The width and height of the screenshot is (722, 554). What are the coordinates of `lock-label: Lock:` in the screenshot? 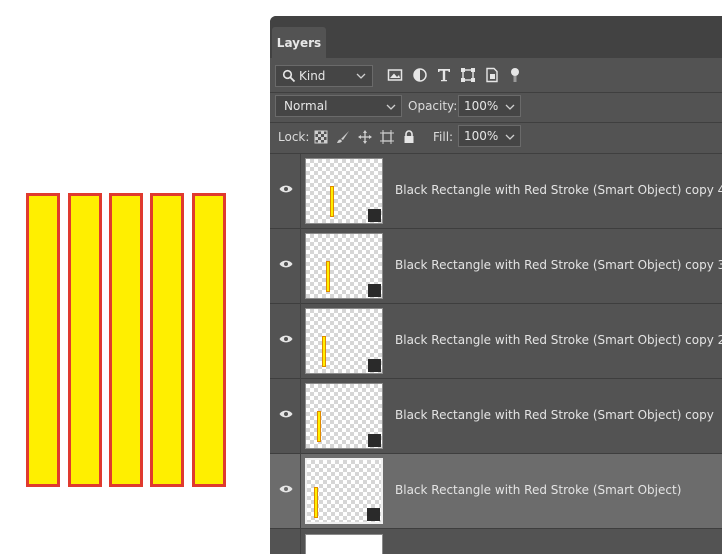 It's located at (294, 137).